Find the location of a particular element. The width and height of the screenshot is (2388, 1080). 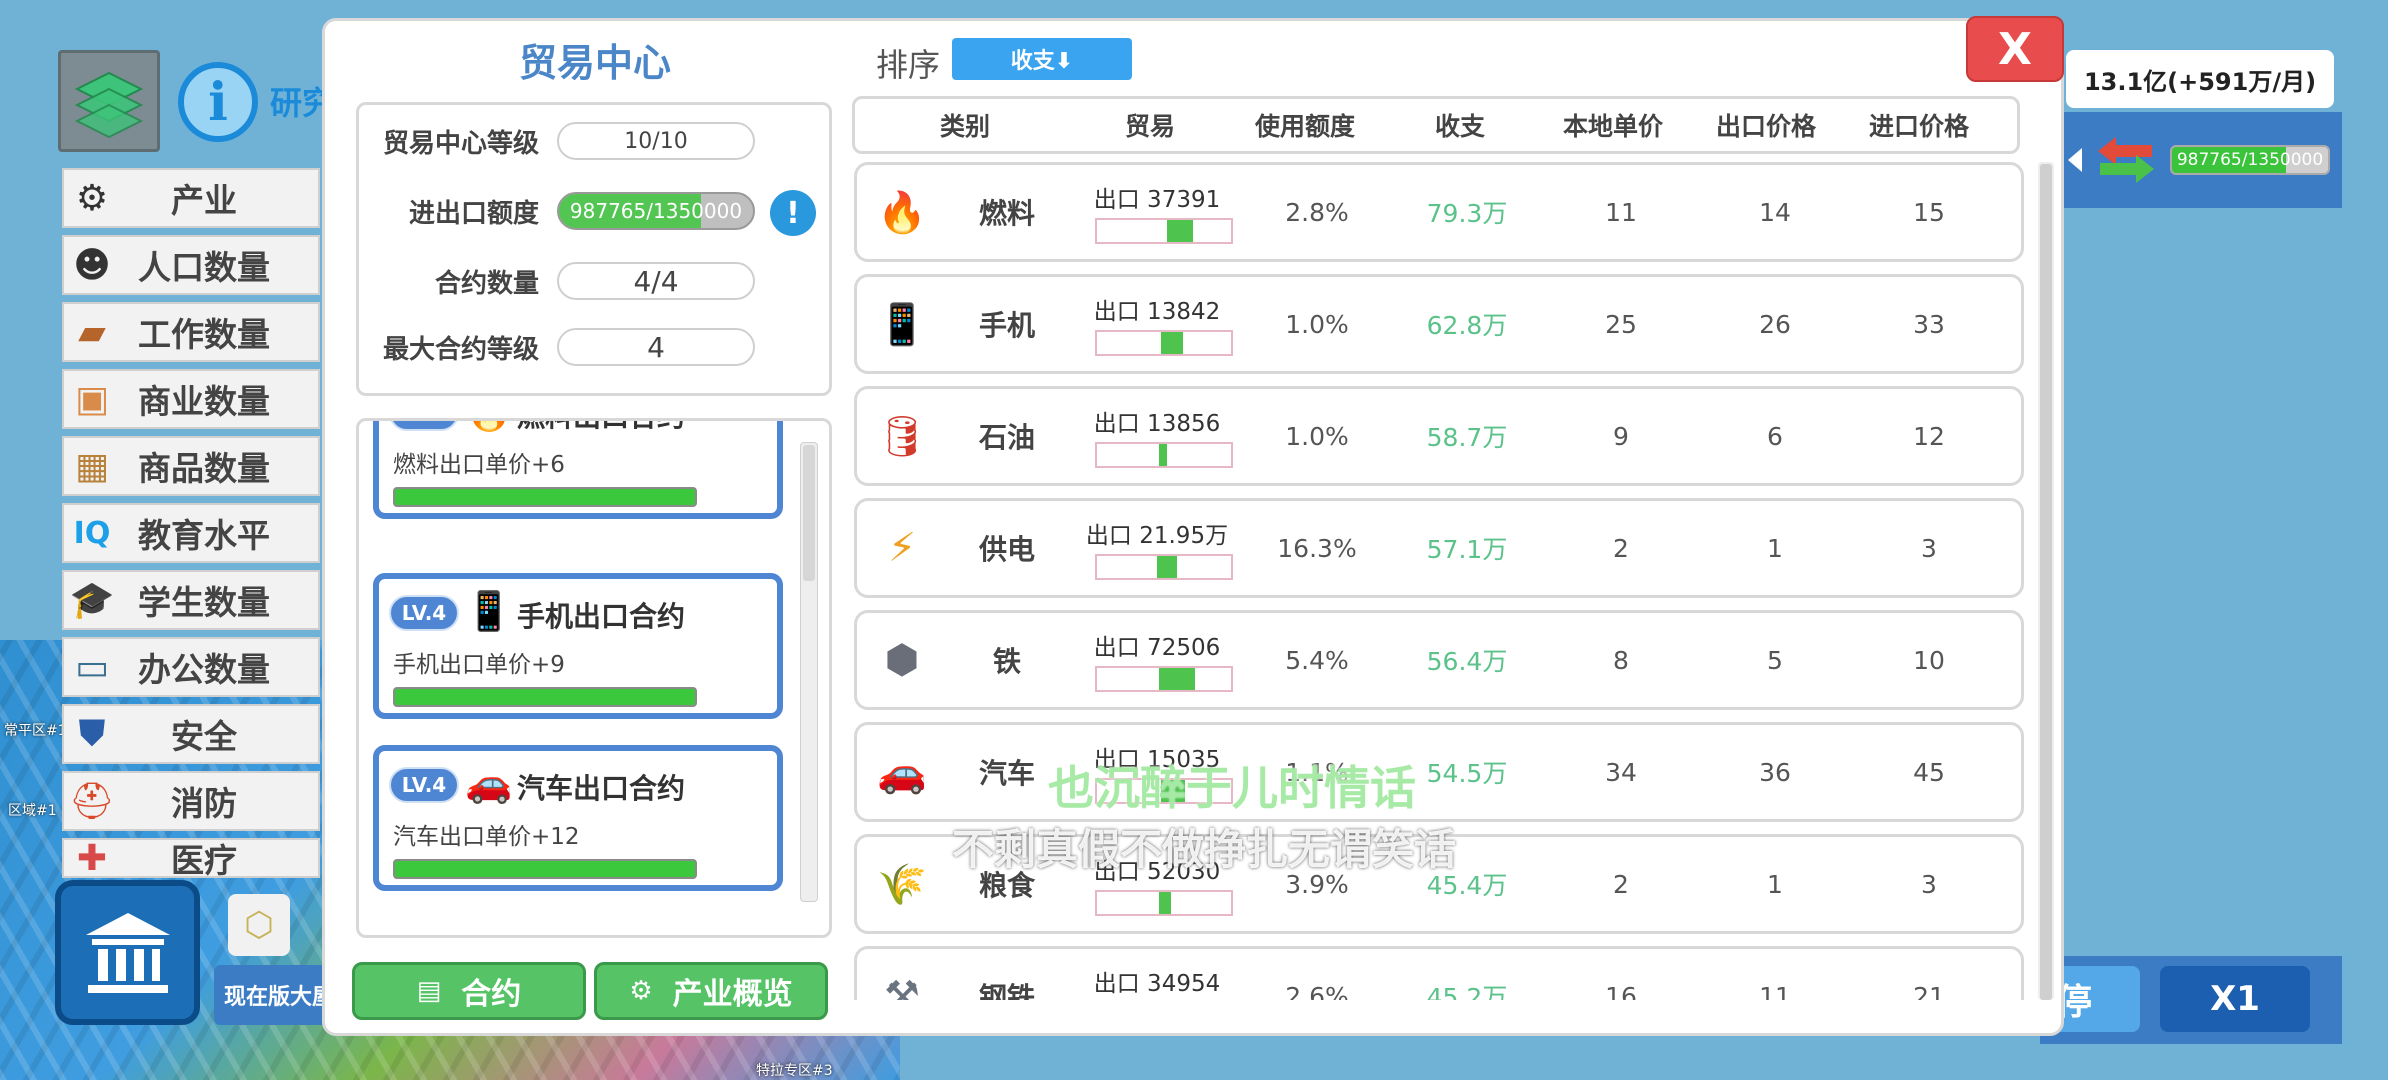

contracts-button: ▤ 合约 is located at coordinates (469, 991).